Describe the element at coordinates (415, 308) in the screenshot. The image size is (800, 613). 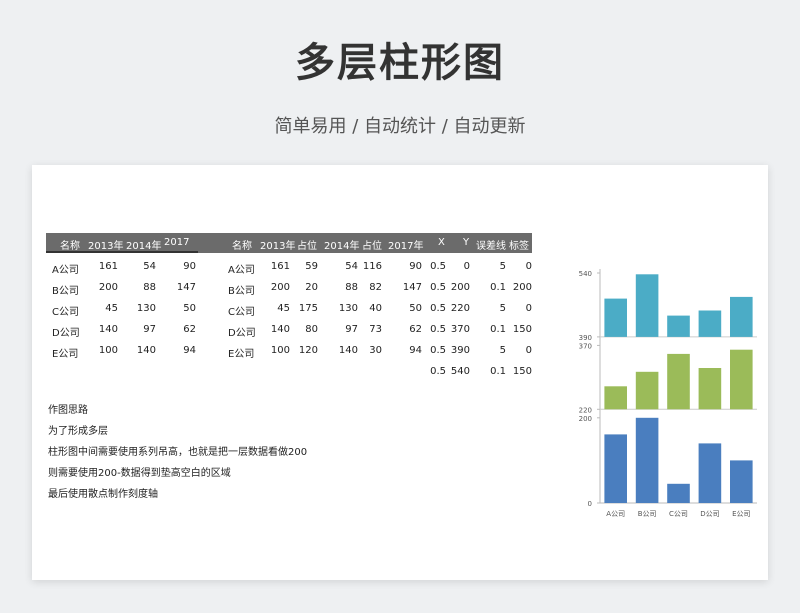
I see `table2-cell: 50` at that location.